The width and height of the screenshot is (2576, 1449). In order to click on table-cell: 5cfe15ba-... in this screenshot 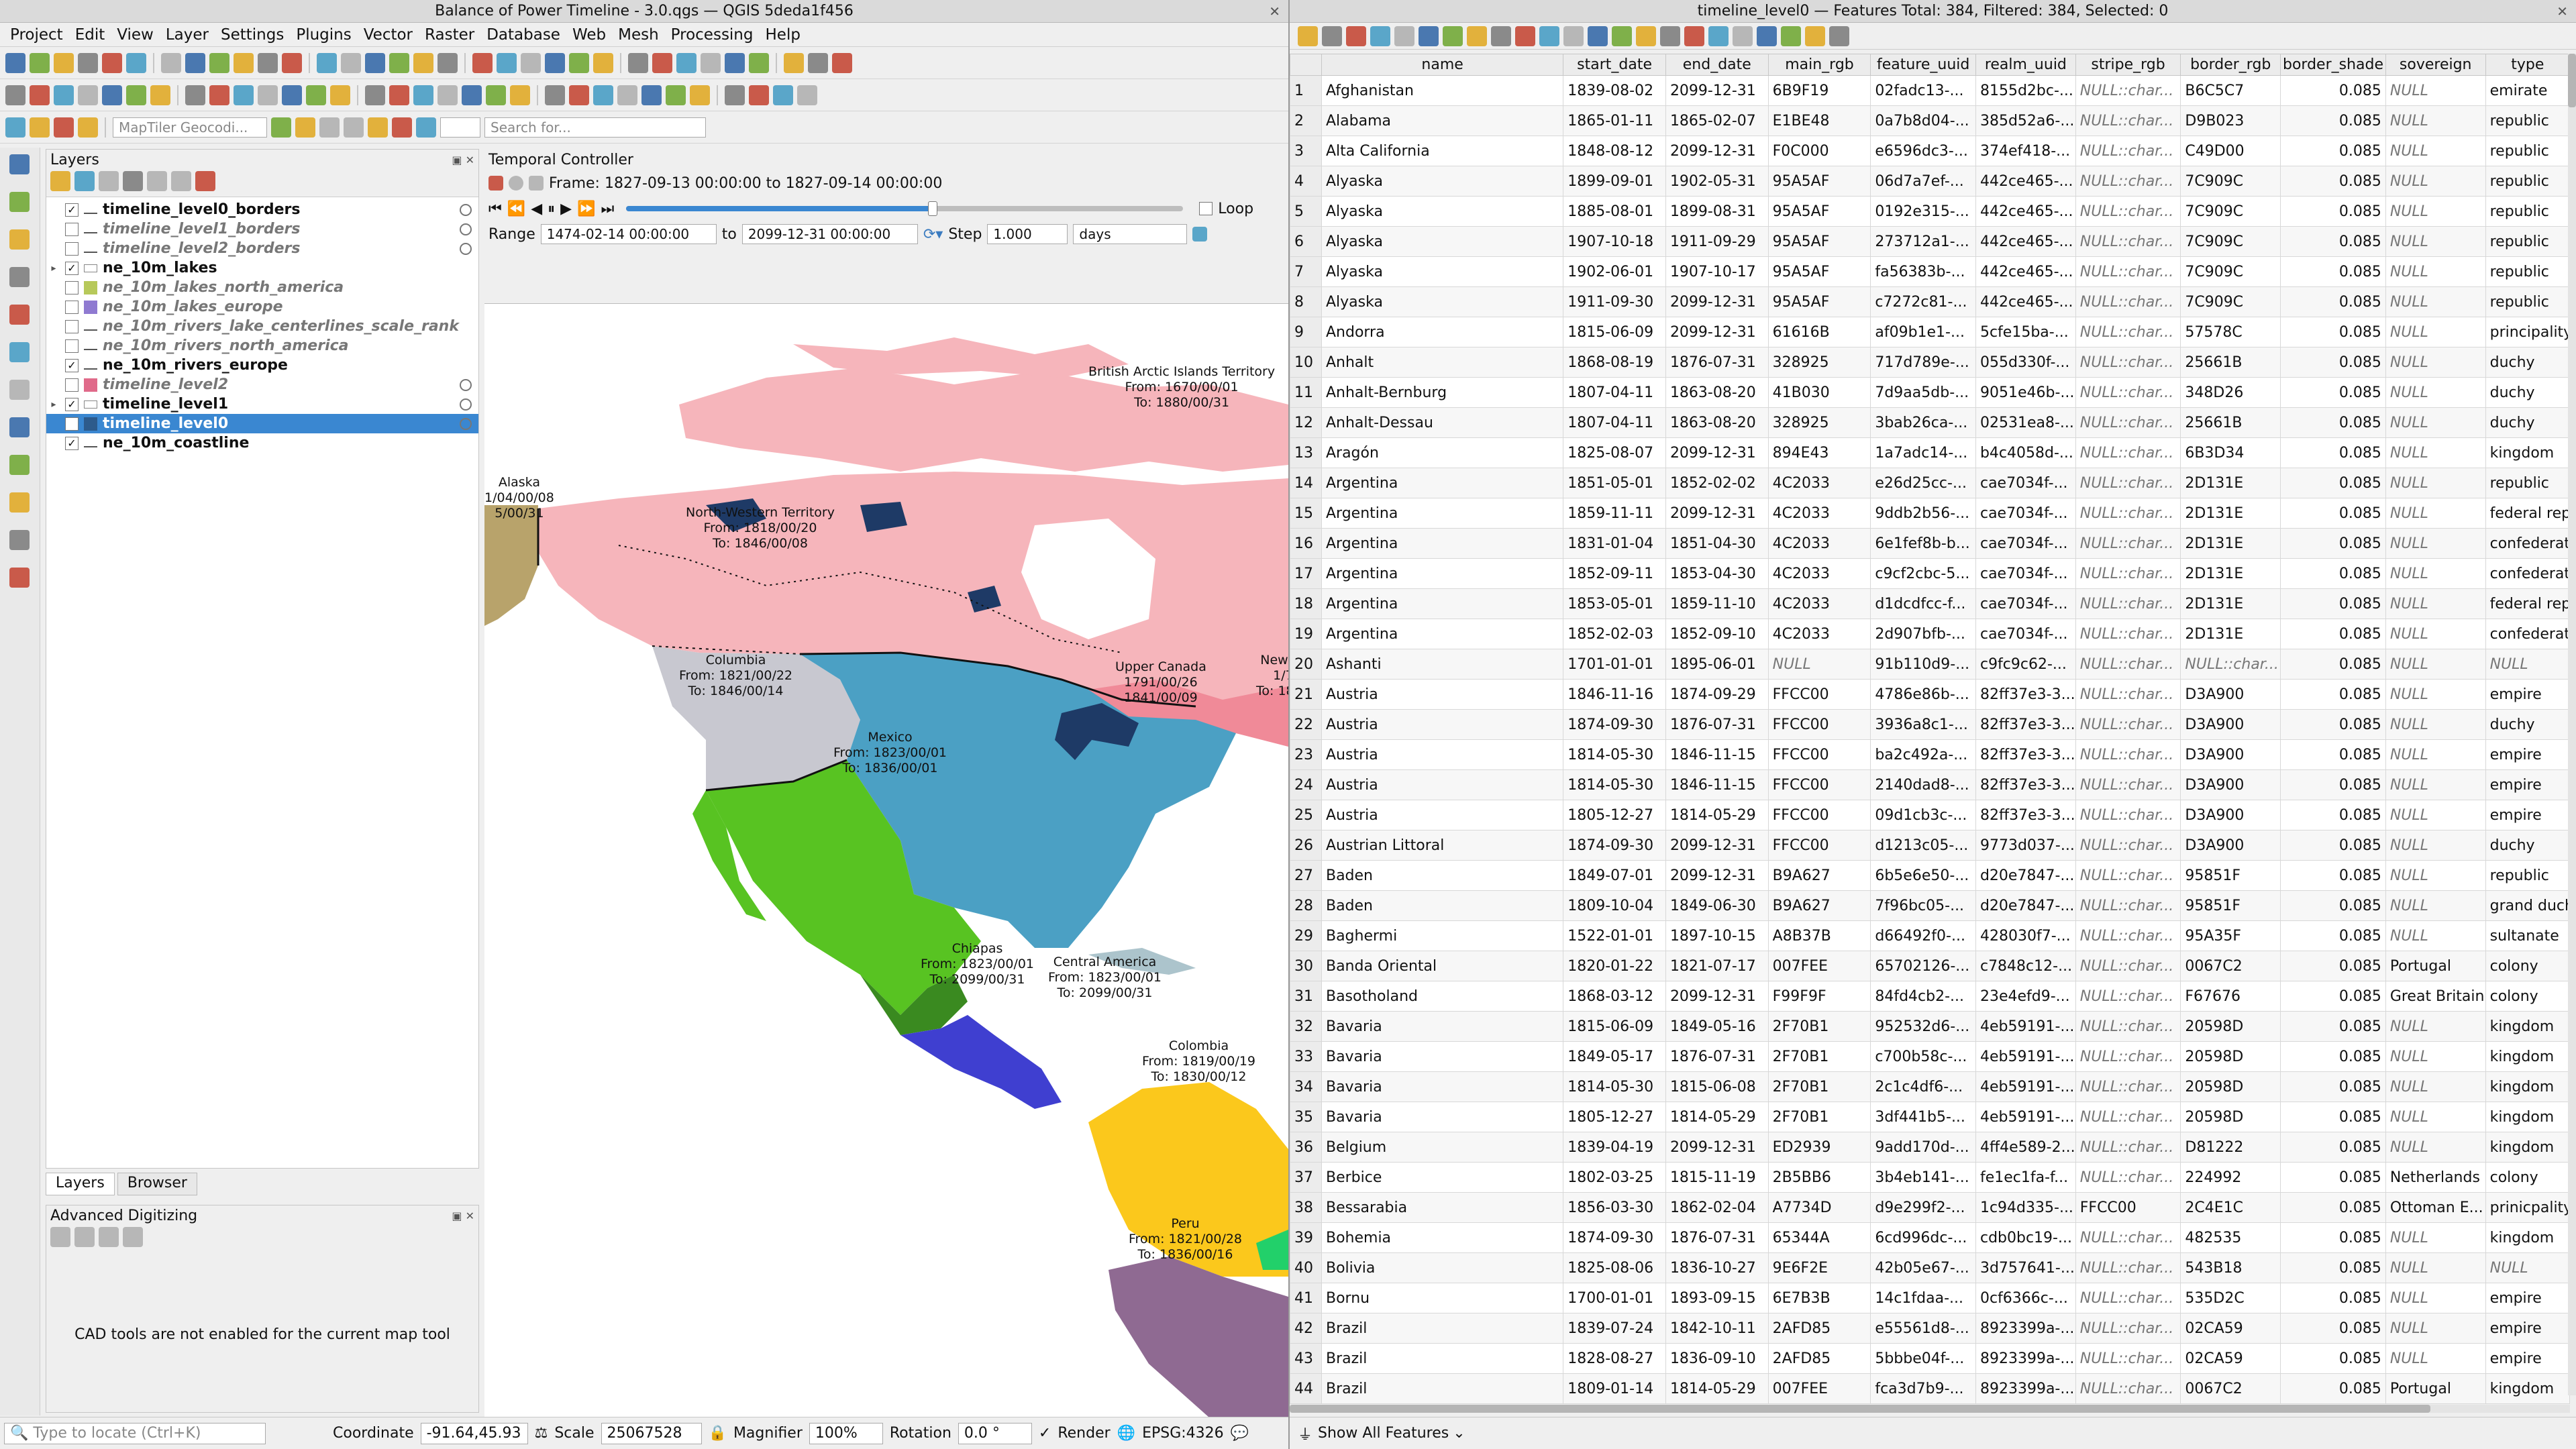, I will do `click(2025, 332)`.